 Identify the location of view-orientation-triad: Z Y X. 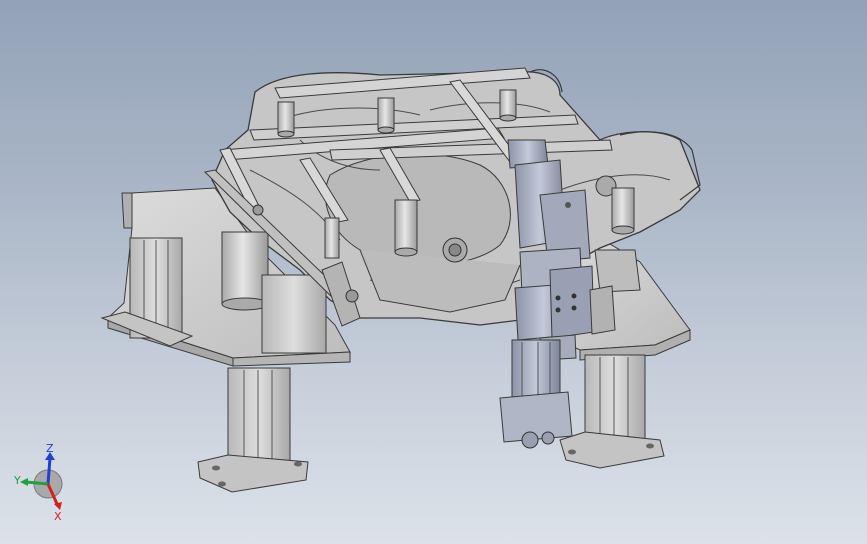
(49, 485).